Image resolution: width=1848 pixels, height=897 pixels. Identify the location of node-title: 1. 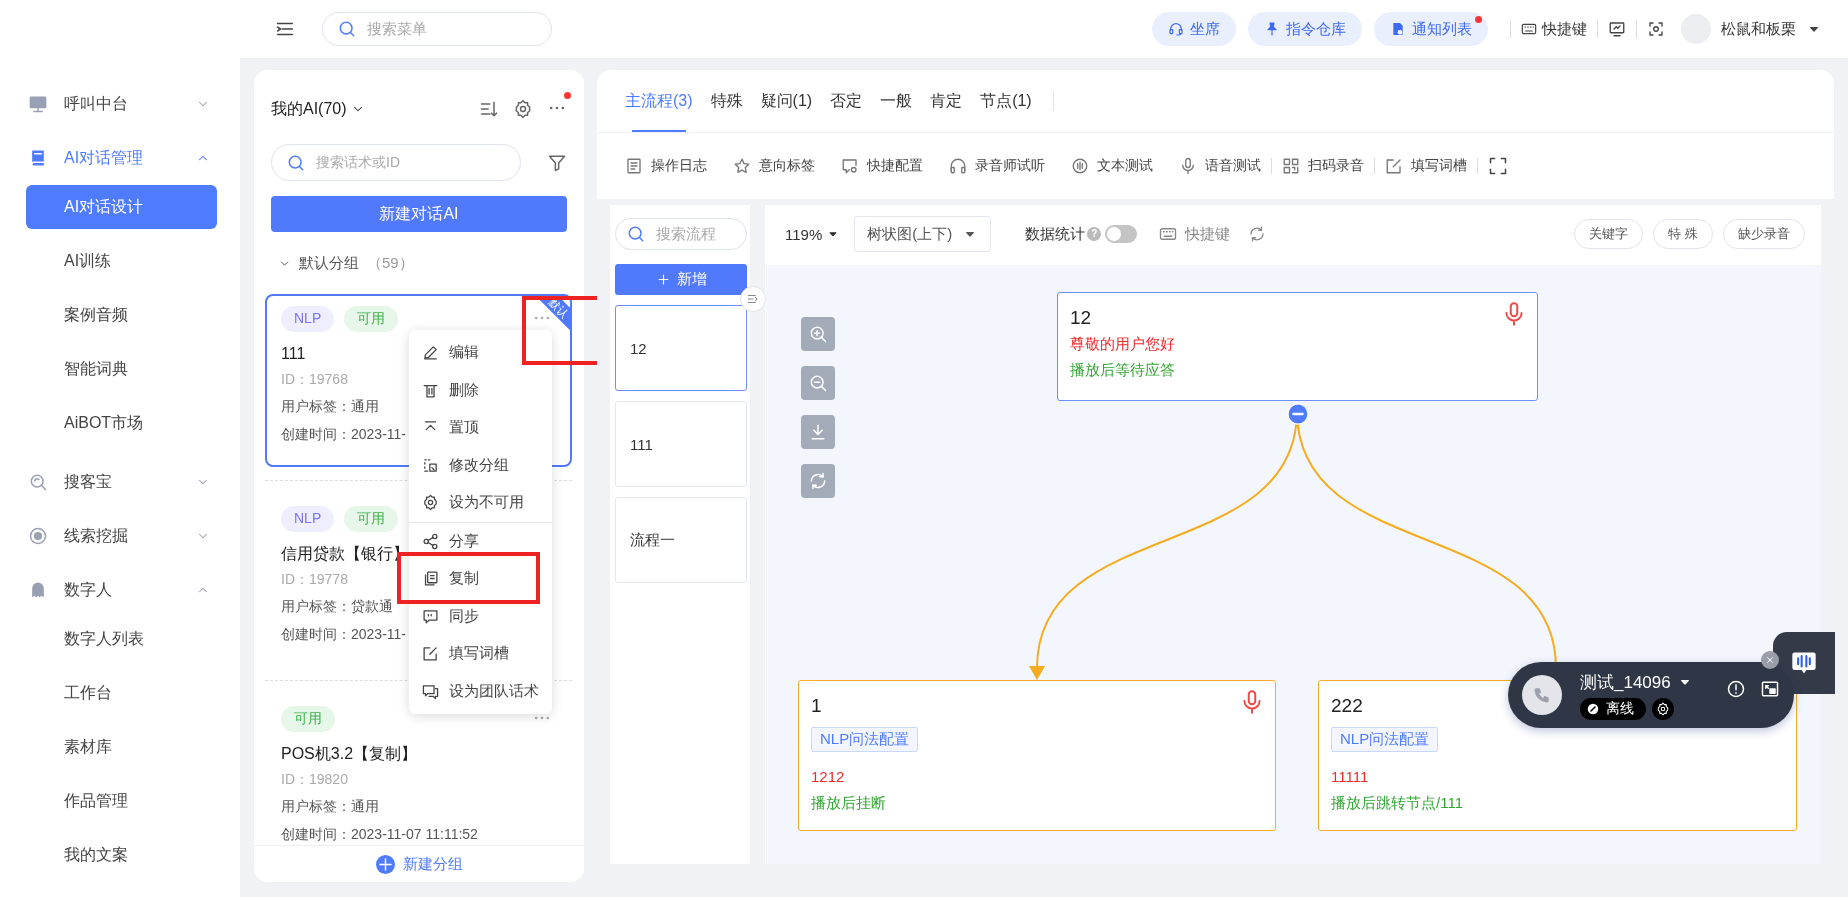
(816, 706).